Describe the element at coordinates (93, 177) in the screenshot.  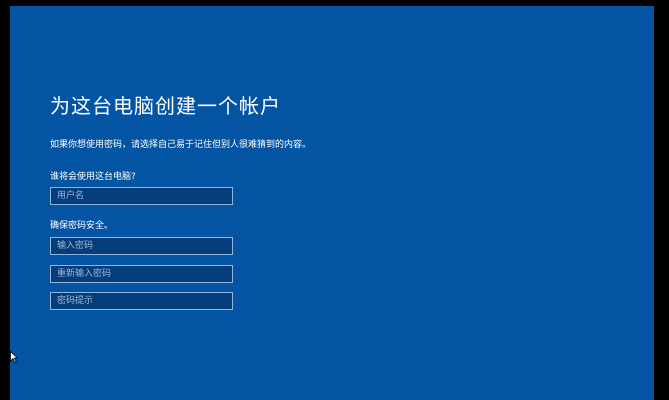
I see `who-label: 谁将会使用这台电脑?` at that location.